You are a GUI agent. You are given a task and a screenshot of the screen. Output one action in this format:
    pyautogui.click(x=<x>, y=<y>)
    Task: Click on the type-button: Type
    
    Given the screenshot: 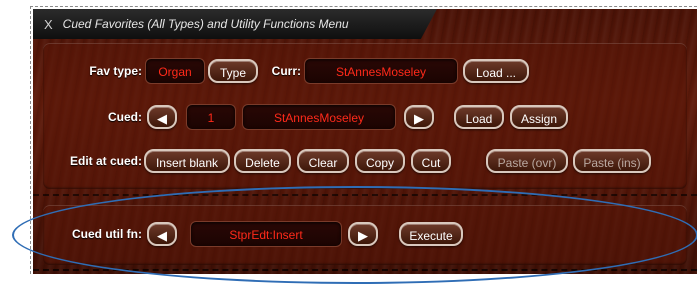 What is the action you would take?
    pyautogui.click(x=233, y=71)
    